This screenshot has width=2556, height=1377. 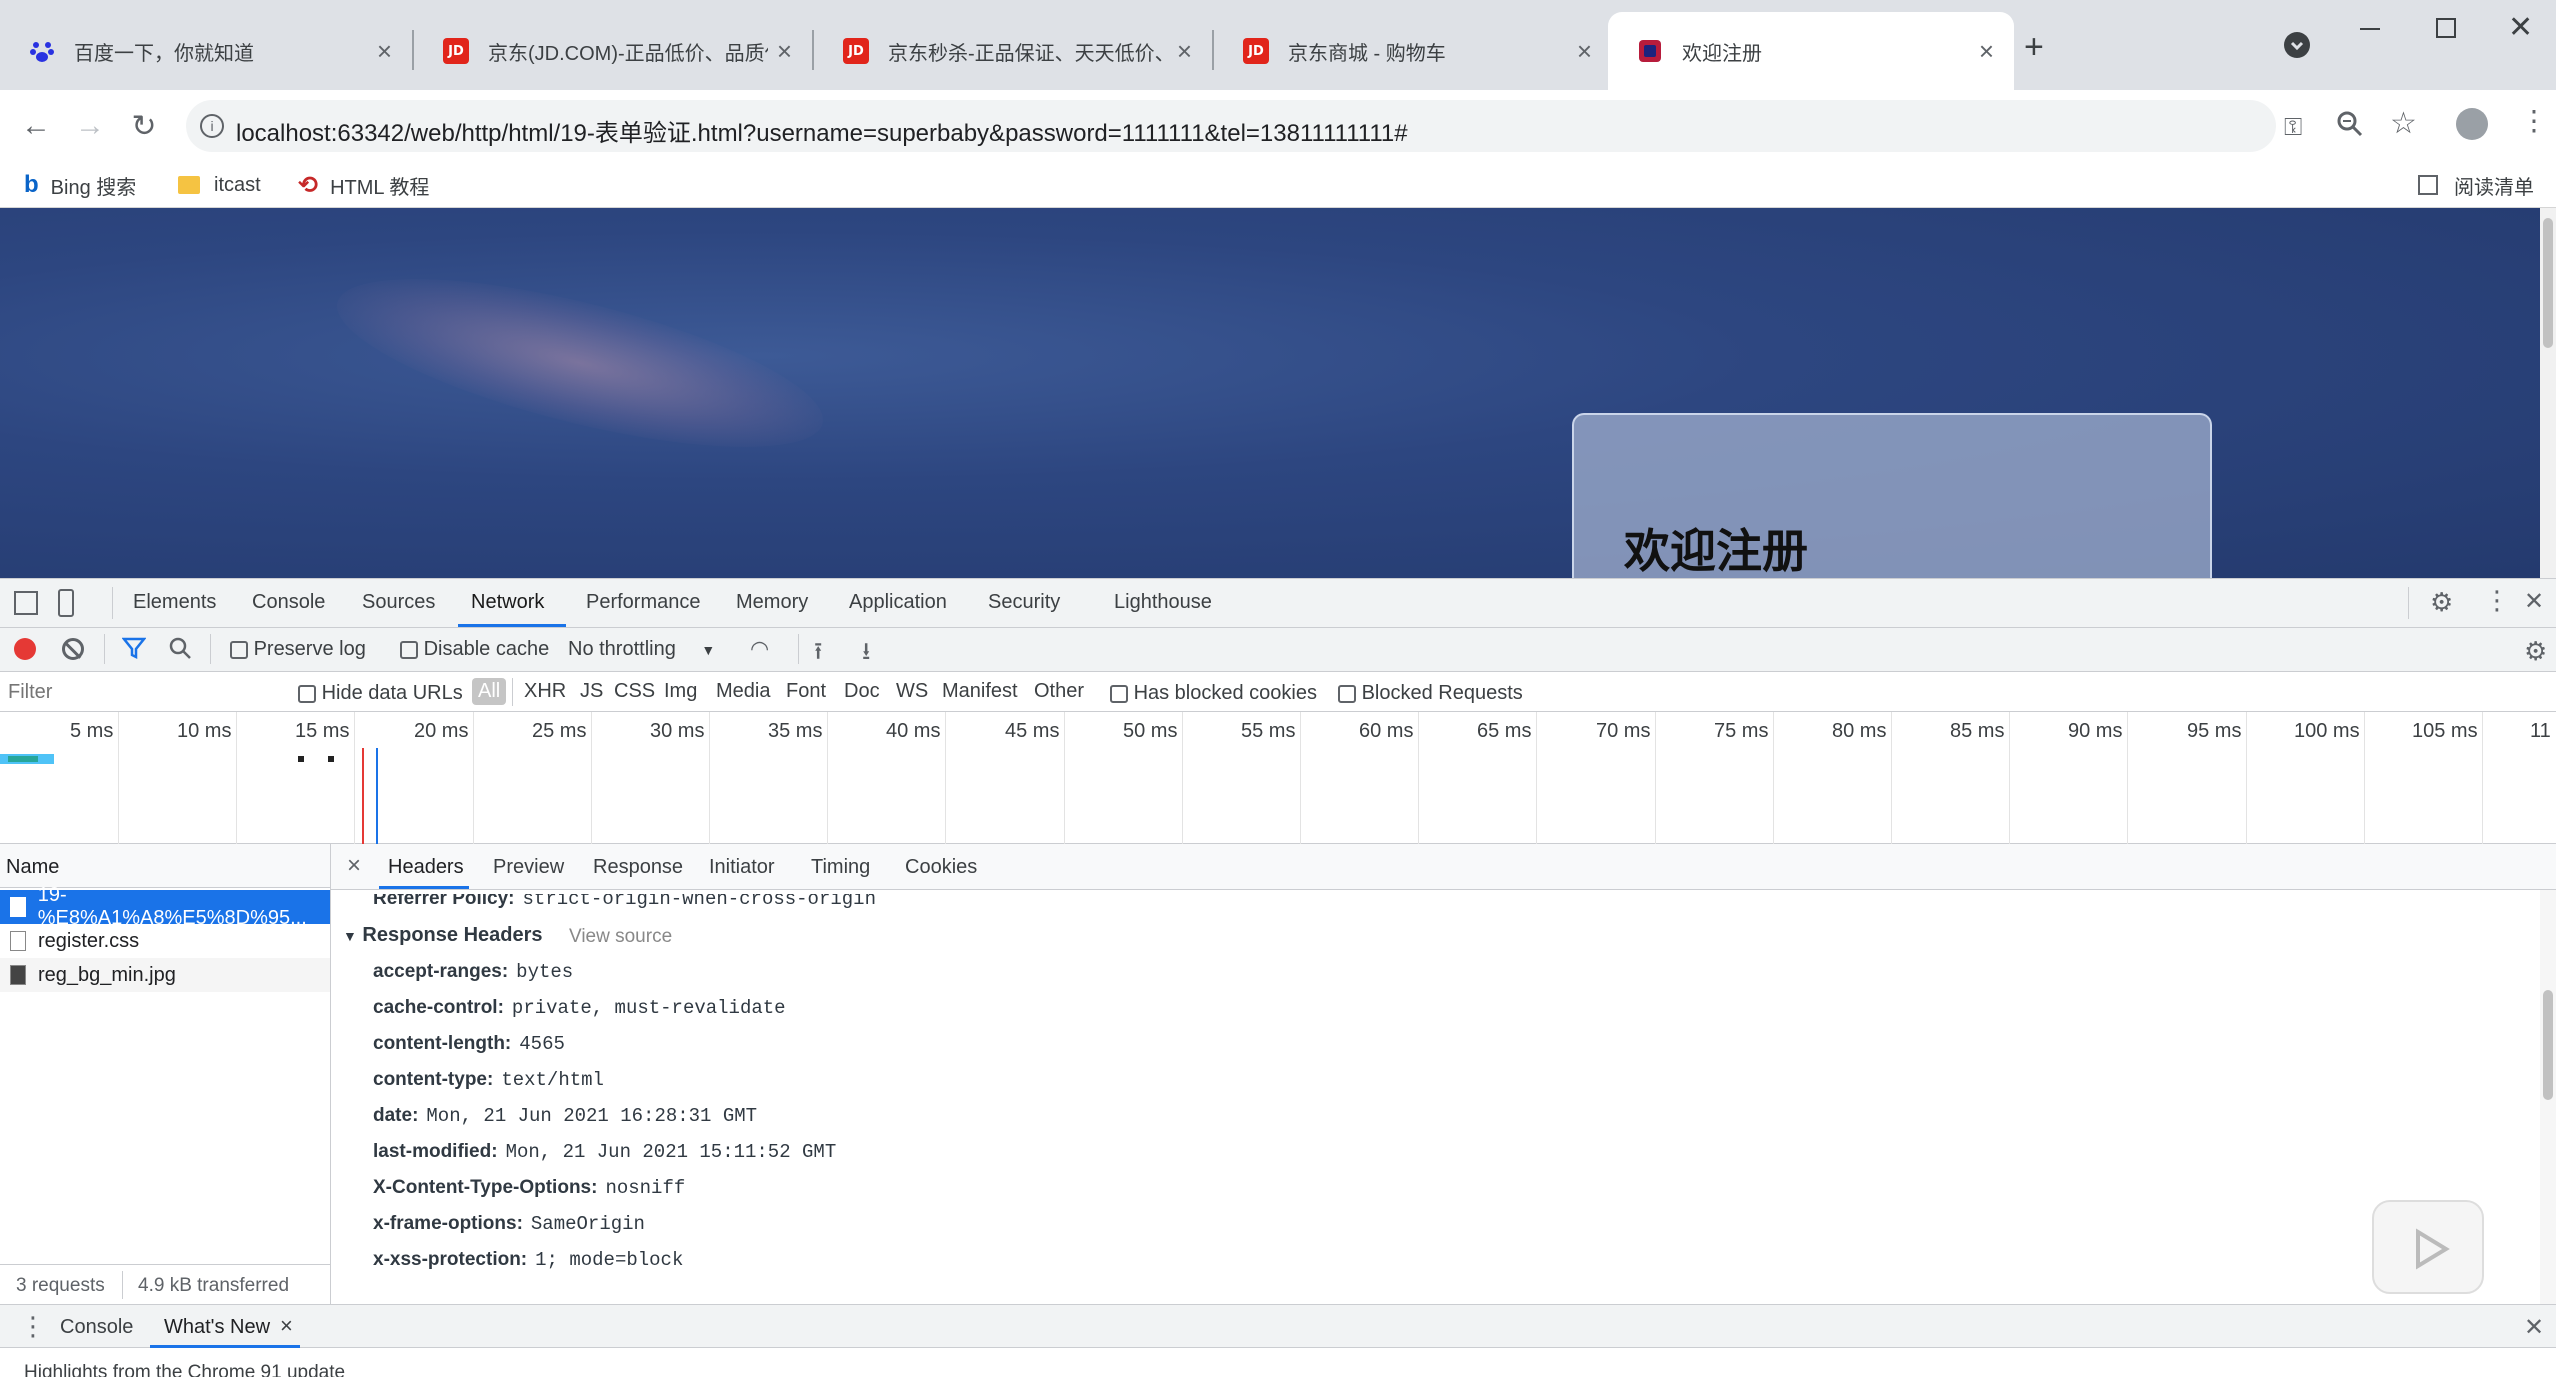 What do you see at coordinates (219, 185) in the screenshot?
I see `bookmark-folder-itcast: itcast` at bounding box center [219, 185].